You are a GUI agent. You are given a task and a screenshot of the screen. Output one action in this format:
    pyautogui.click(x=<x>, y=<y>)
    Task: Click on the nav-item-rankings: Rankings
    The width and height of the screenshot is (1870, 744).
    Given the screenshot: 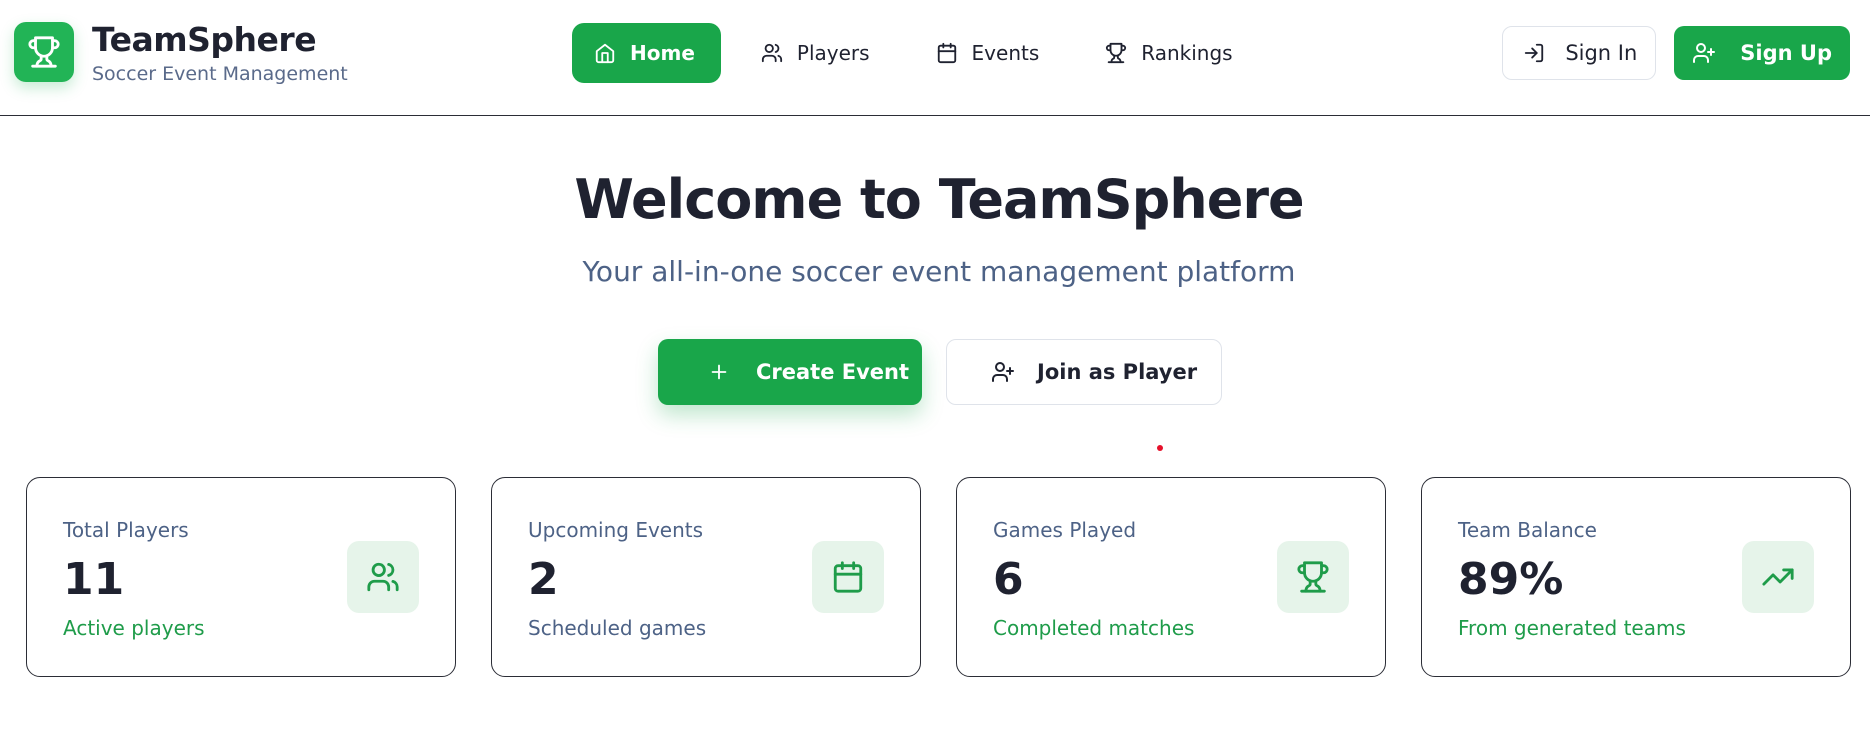 What is the action you would take?
    pyautogui.click(x=1170, y=53)
    